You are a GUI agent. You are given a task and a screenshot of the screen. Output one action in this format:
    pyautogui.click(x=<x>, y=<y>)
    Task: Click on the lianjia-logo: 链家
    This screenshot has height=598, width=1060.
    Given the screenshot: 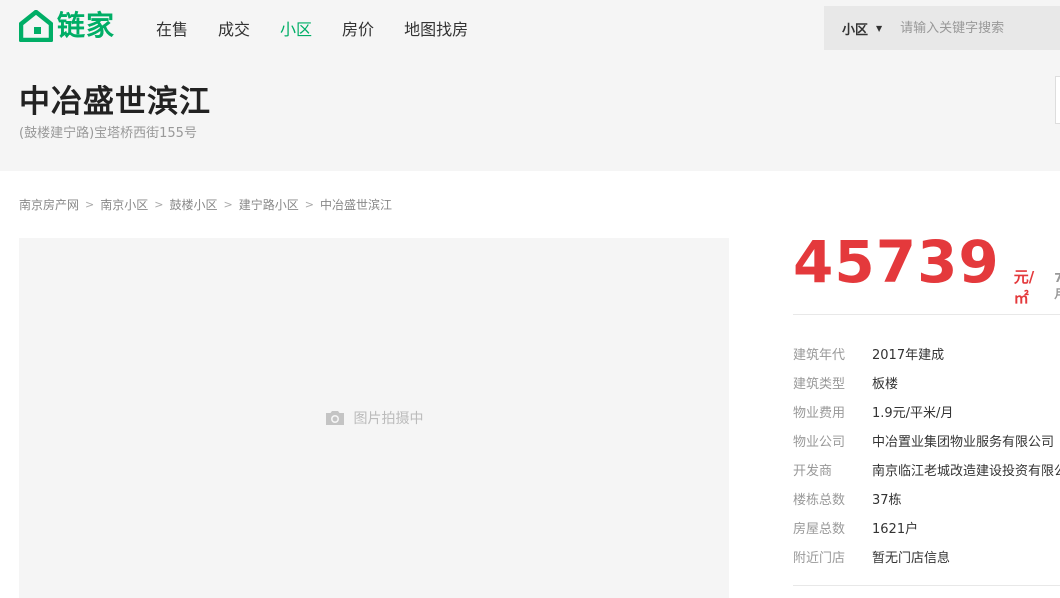 What is the action you would take?
    pyautogui.click(x=67, y=26)
    